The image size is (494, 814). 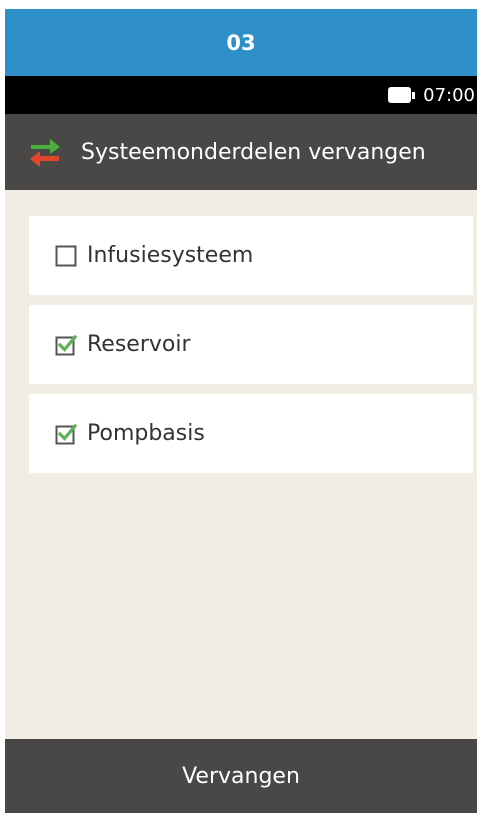 What do you see at coordinates (45, 152) in the screenshot?
I see `swap-arrows-icon` at bounding box center [45, 152].